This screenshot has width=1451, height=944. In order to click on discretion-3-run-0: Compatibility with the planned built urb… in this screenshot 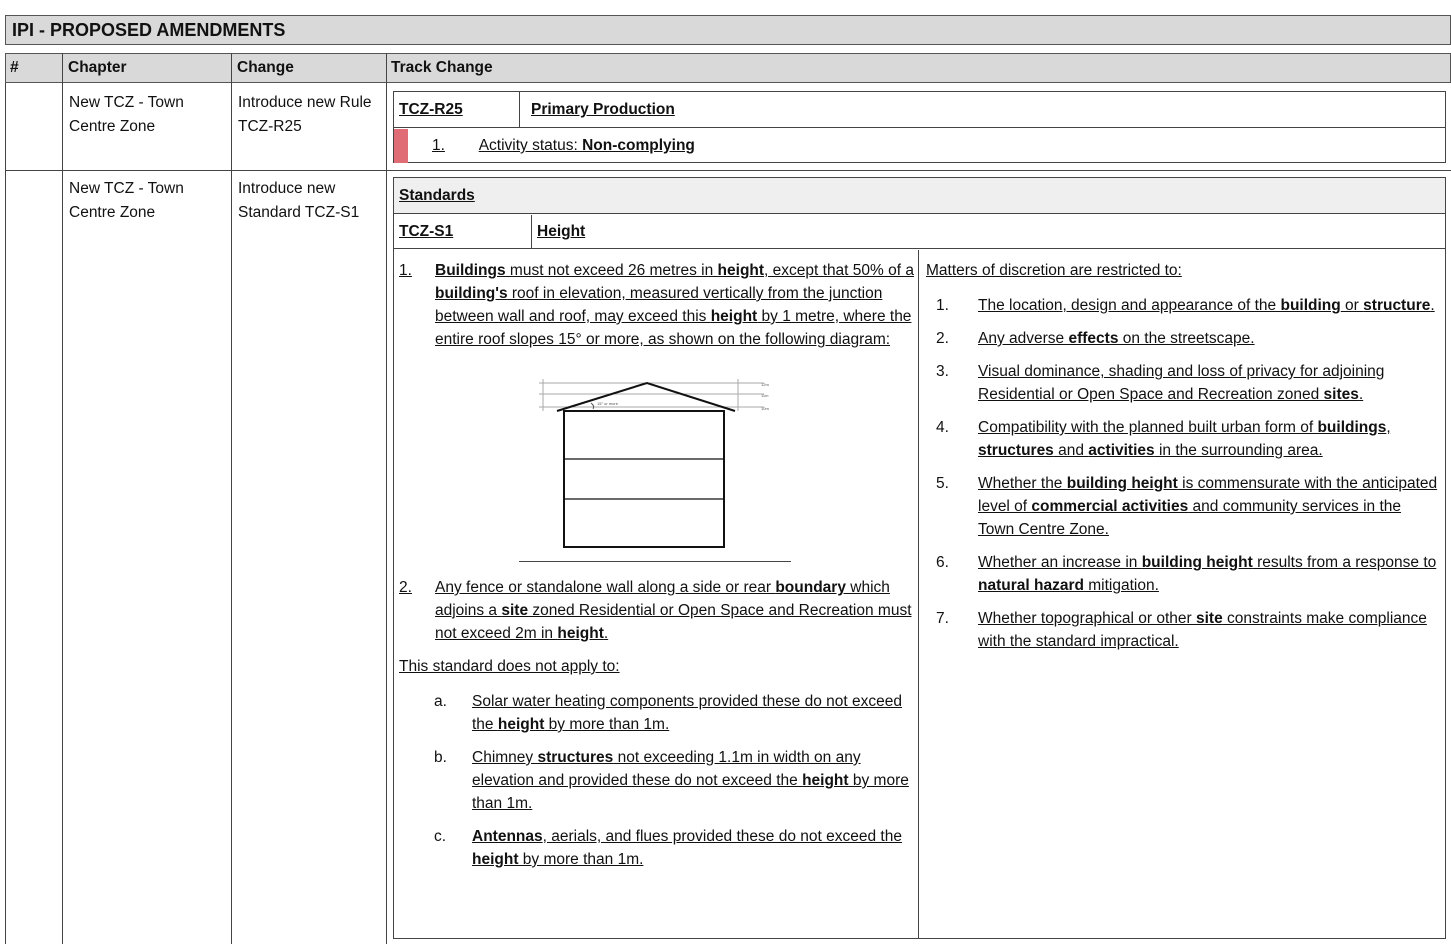, I will do `click(1148, 427)`.